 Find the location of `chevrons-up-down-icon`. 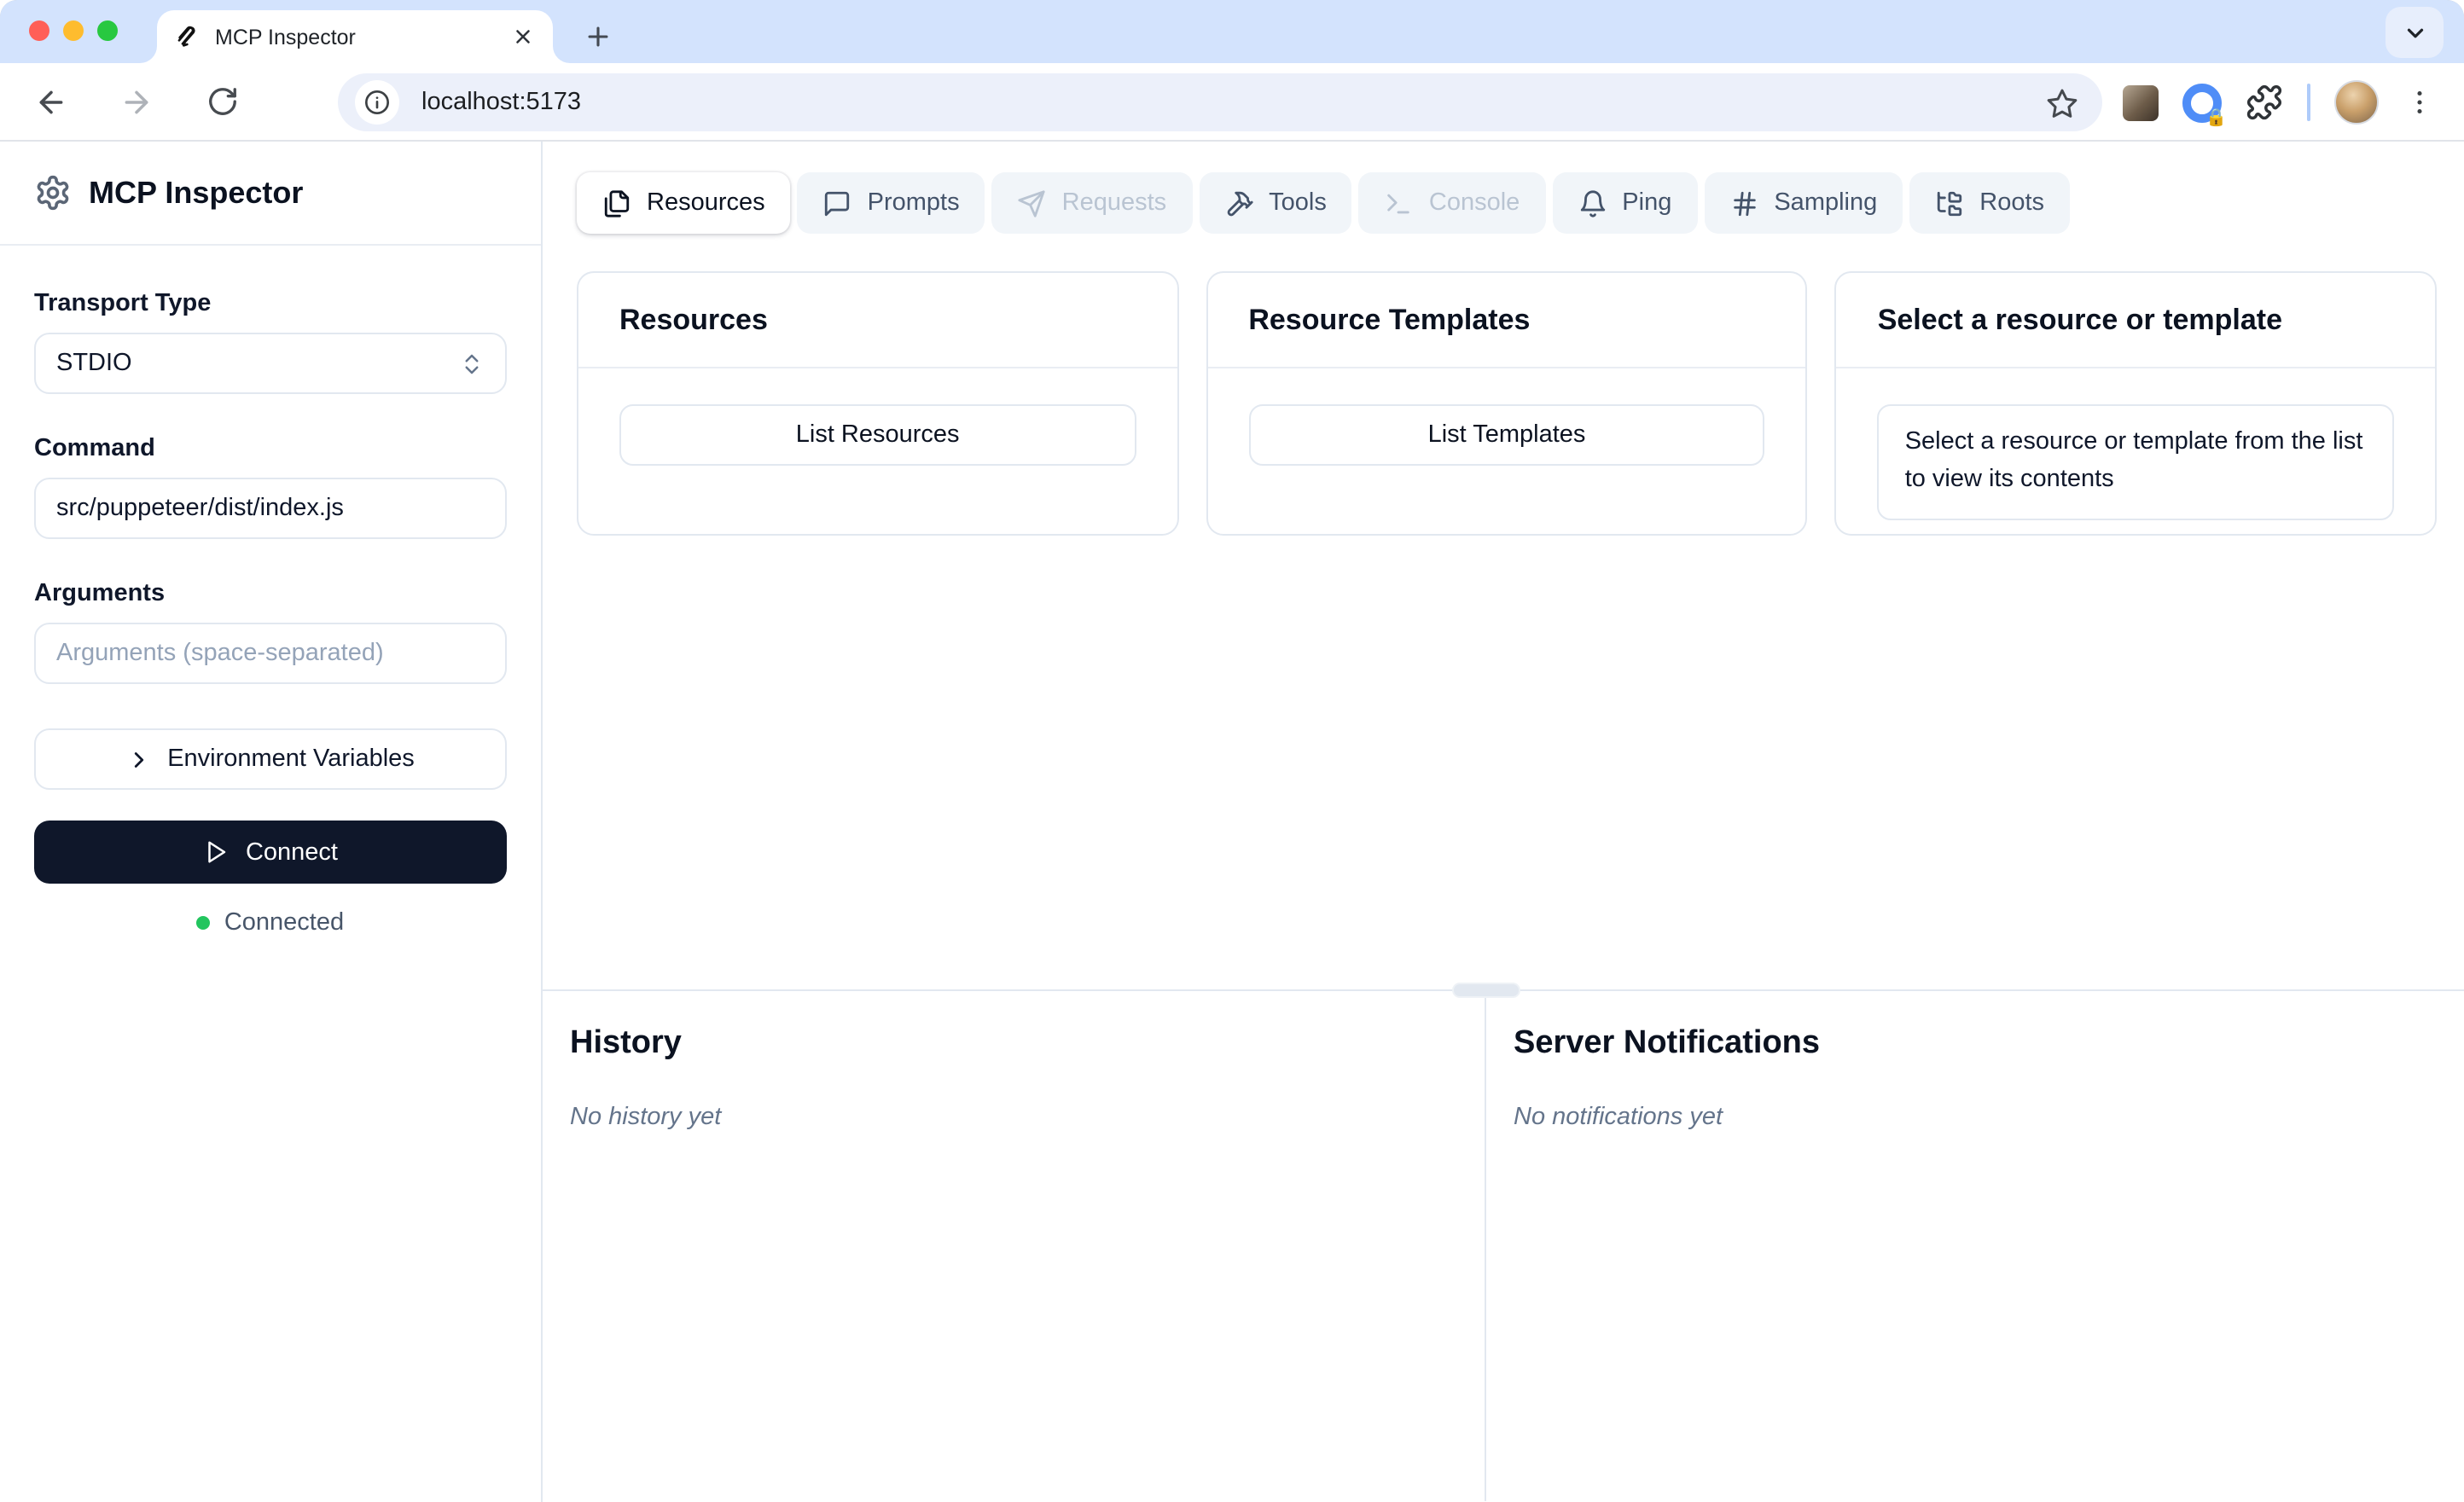

chevrons-up-down-icon is located at coordinates (472, 363).